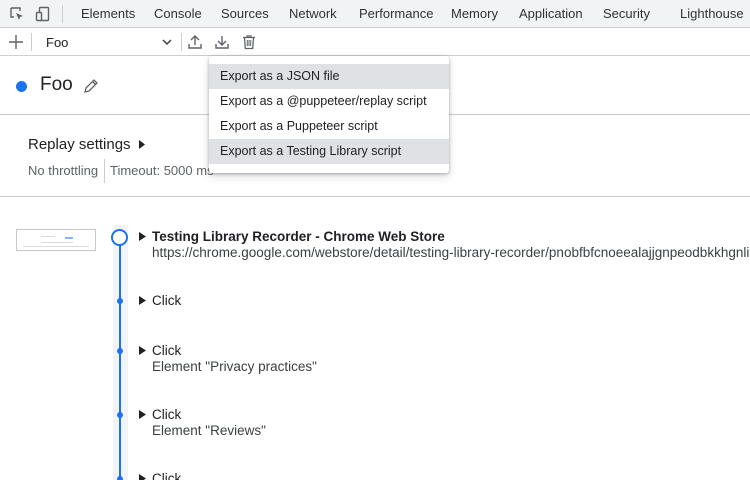 Image resolution: width=750 pixels, height=480 pixels. I want to click on settings-separator, so click(104, 171).